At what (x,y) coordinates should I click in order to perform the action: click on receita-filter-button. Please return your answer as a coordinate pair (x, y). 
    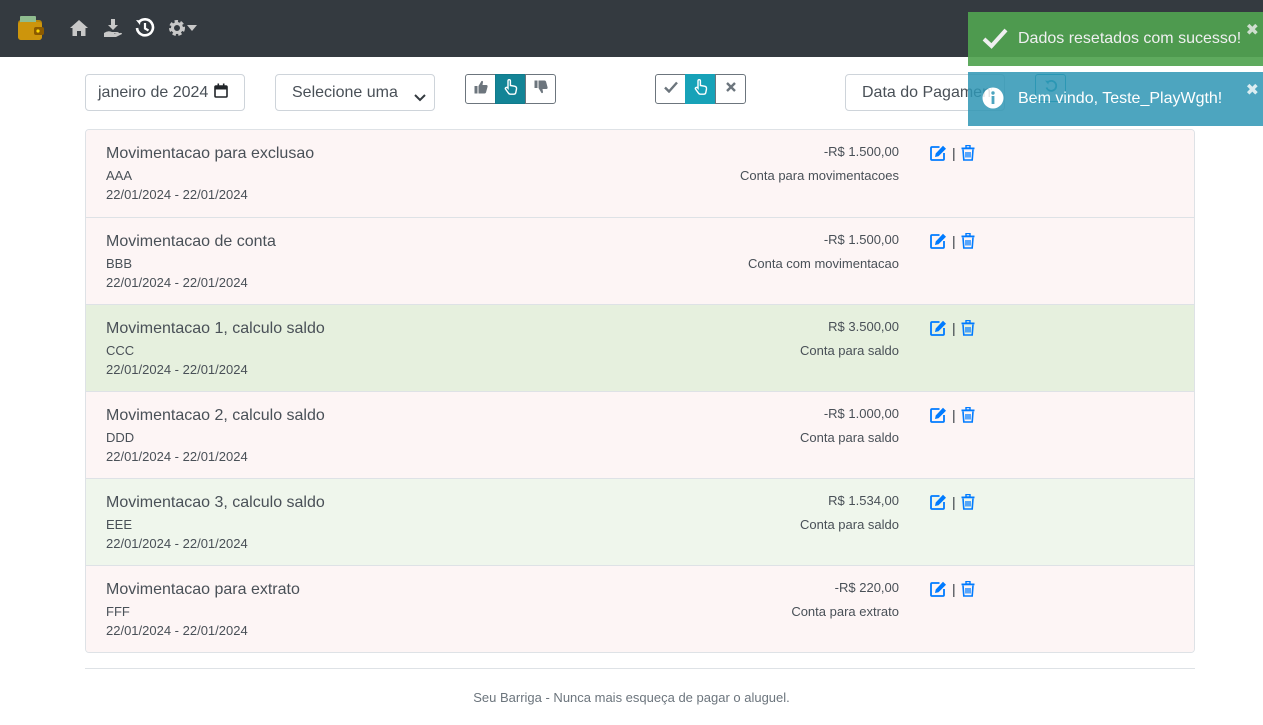
    Looking at the image, I should click on (480, 89).